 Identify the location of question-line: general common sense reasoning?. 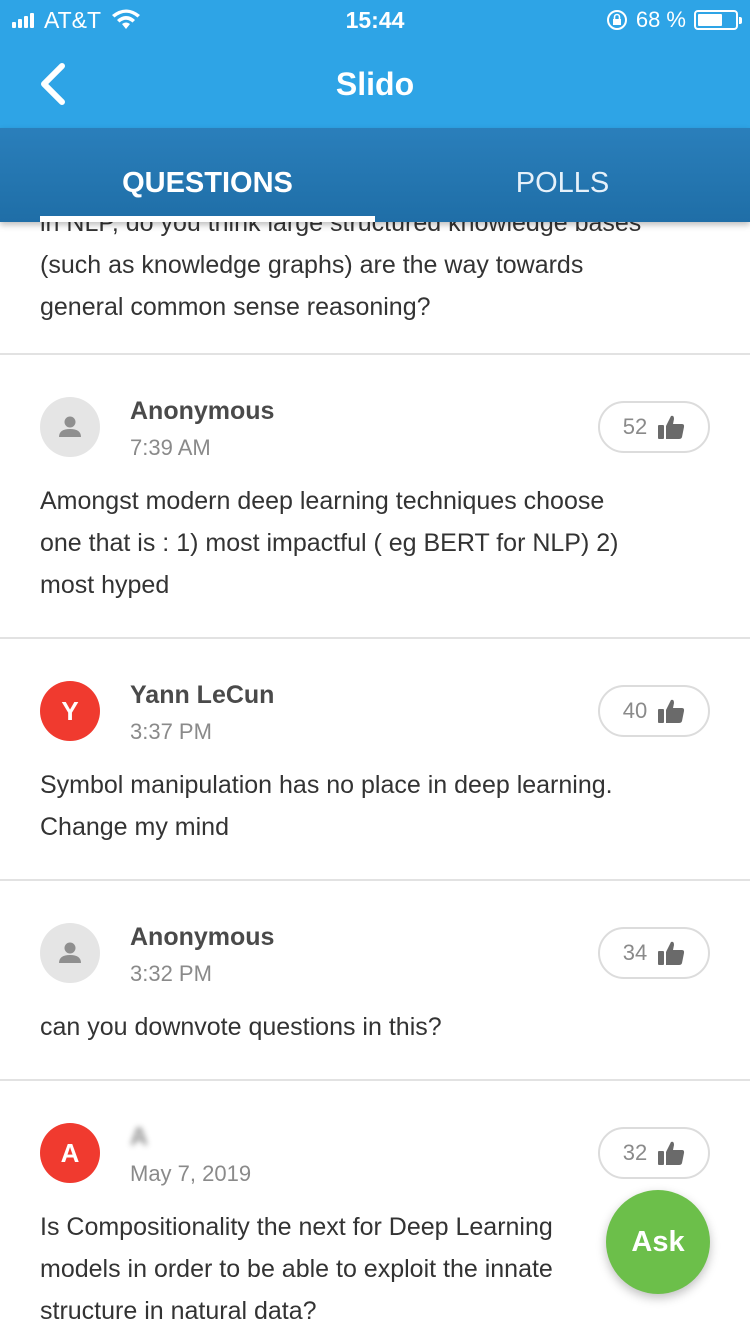
(235, 307).